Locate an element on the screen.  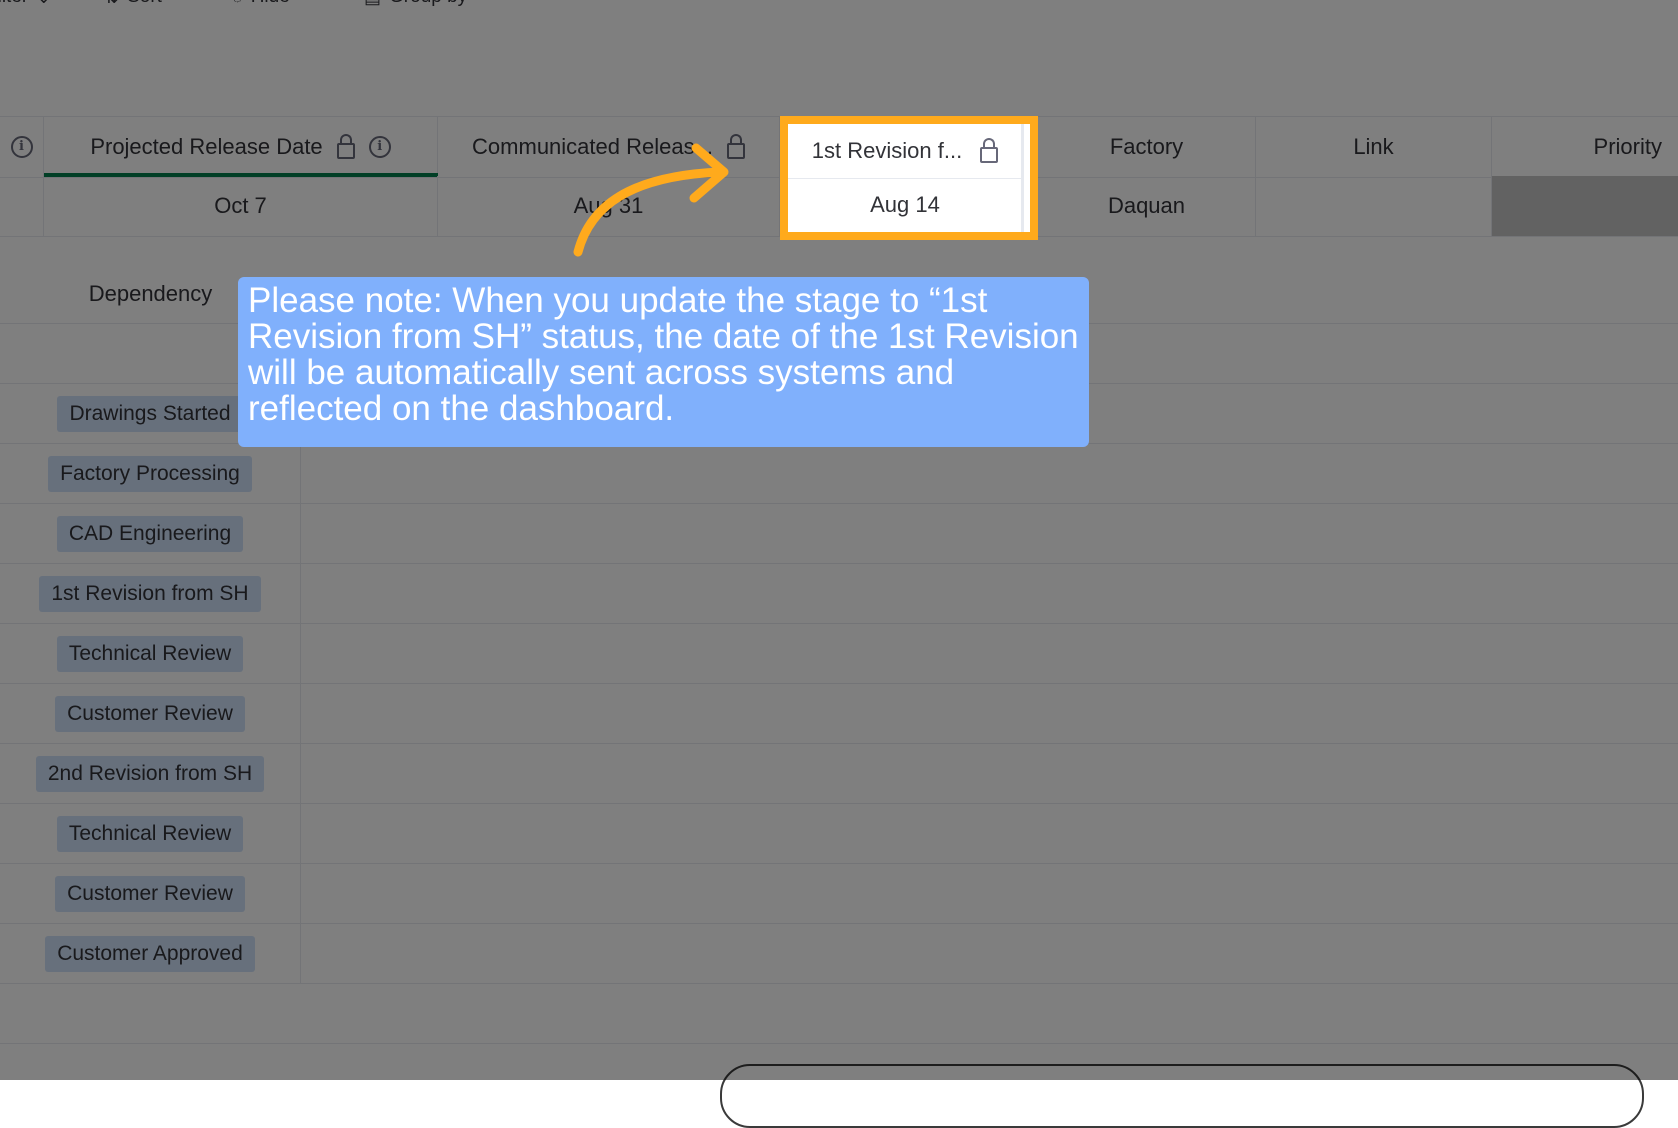
cell-value: Aug 14 is located at coordinates (905, 204).